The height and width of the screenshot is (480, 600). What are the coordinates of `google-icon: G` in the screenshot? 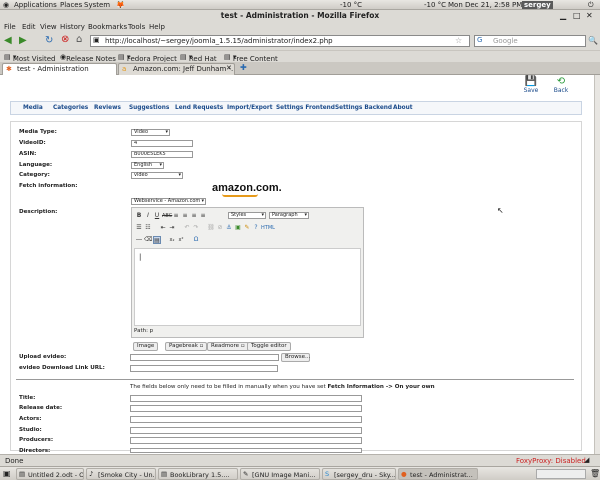 It's located at (479, 40).